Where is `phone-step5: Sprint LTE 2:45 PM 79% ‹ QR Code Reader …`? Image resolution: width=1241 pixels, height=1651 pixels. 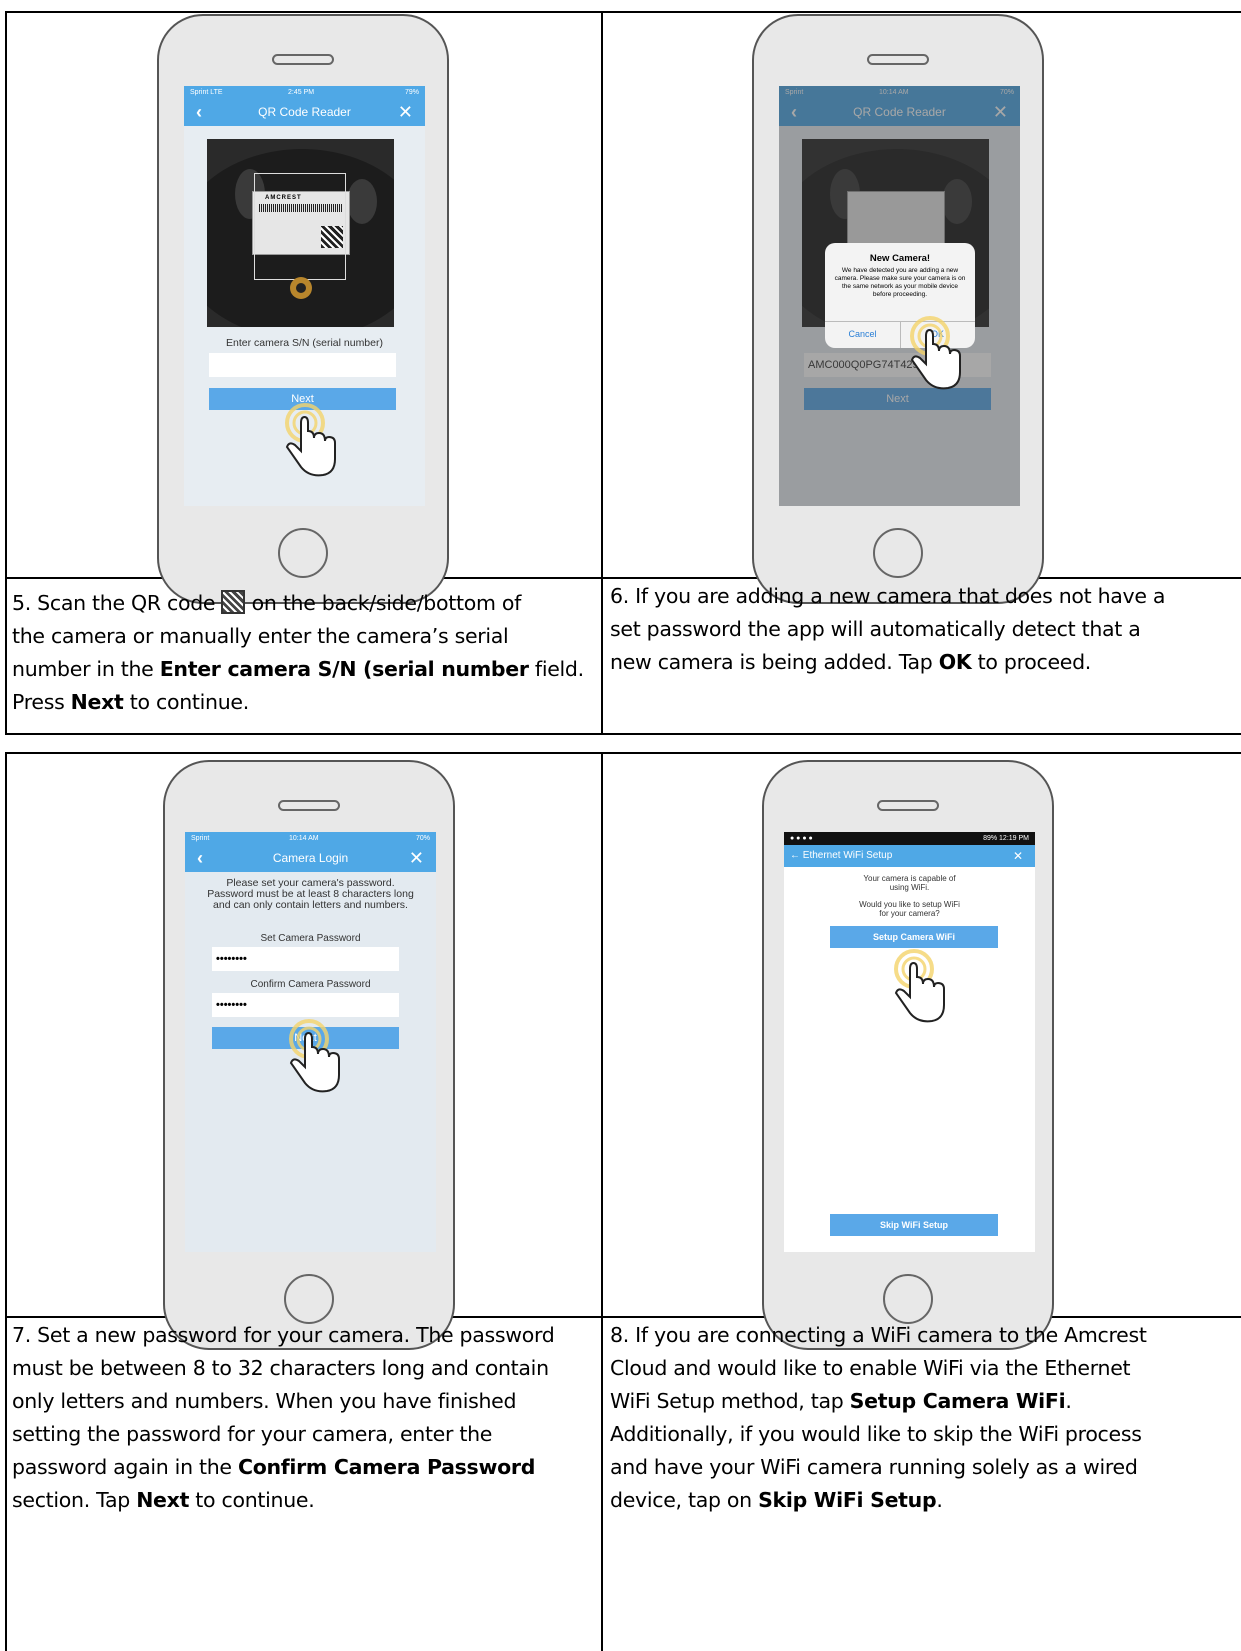 phone-step5: Sprint LTE 2:45 PM 79% ‹ QR Code Reader … is located at coordinates (303, 309).